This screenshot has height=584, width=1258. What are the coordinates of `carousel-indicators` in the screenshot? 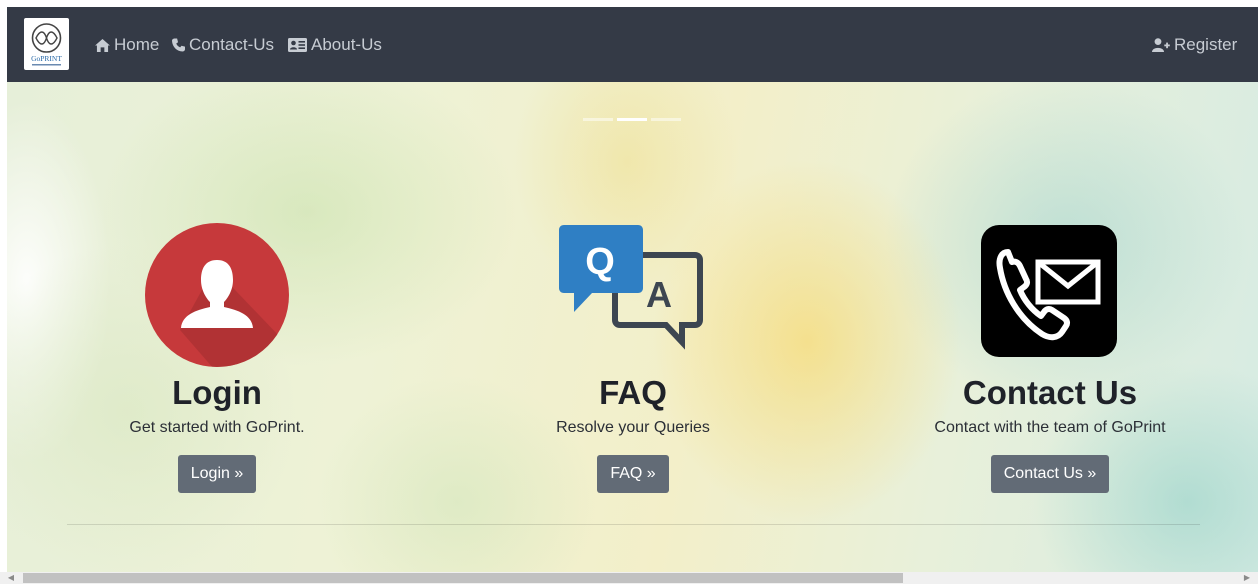 It's located at (632, 119).